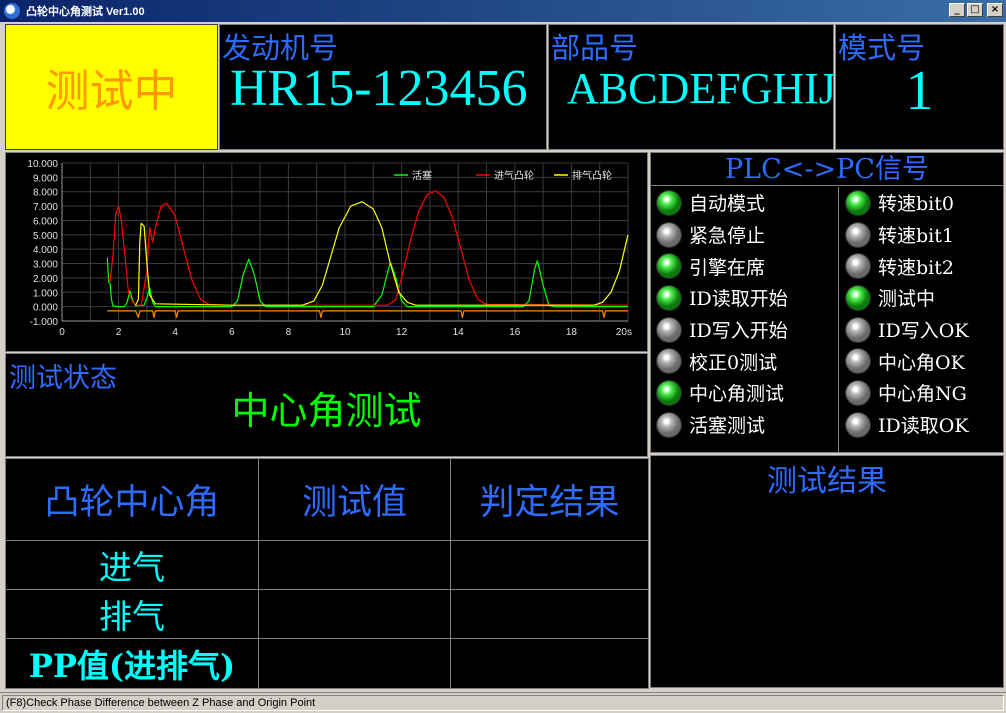 This screenshot has width=1006, height=713. I want to click on plc-signal-left-5: 校正0测试, so click(744, 361).